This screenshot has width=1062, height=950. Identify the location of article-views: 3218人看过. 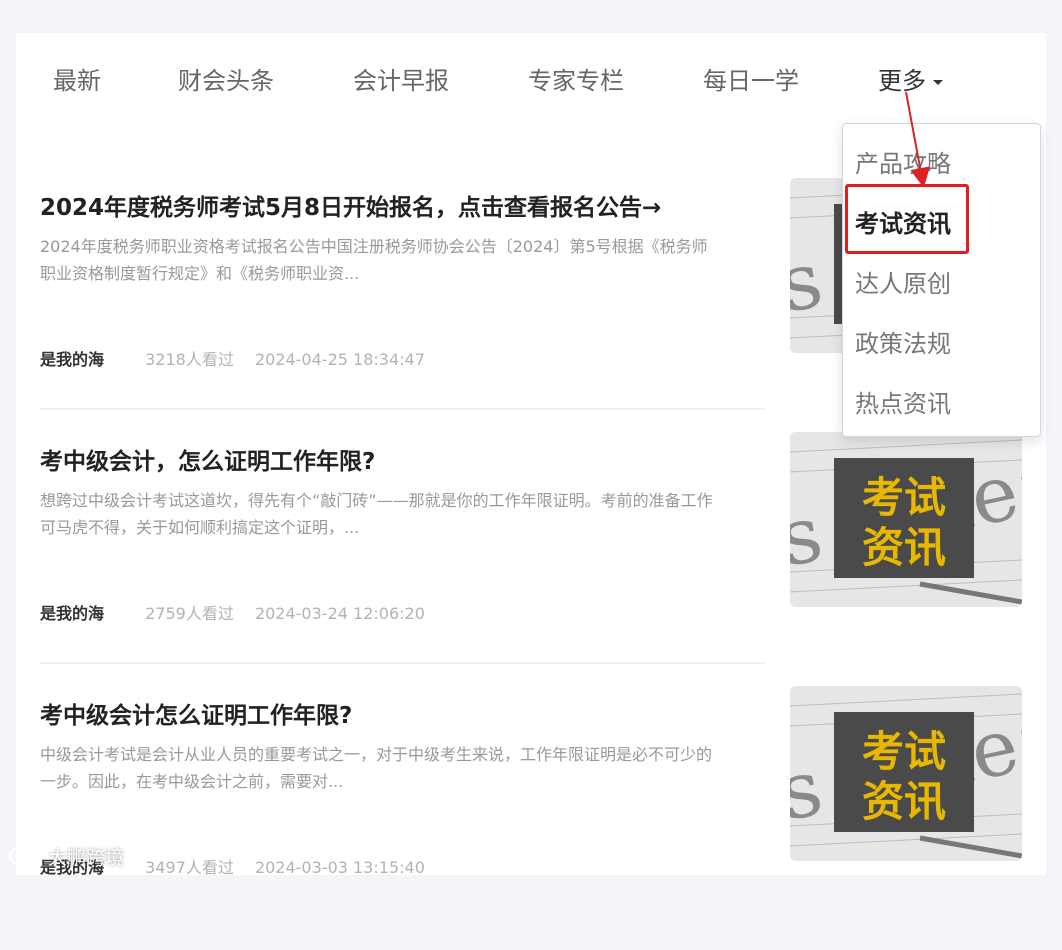
(189, 359).